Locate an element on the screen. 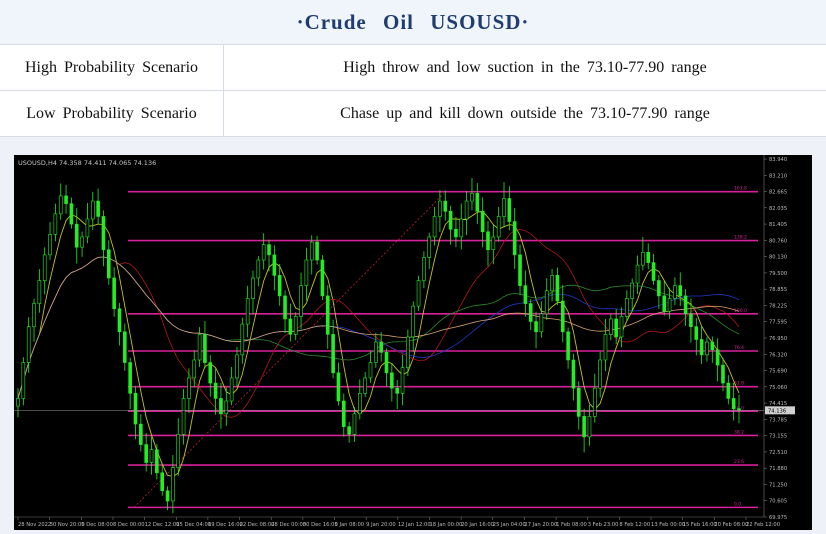 The width and height of the screenshot is (826, 534). y-tick-label: 82.665 is located at coordinates (778, 193).